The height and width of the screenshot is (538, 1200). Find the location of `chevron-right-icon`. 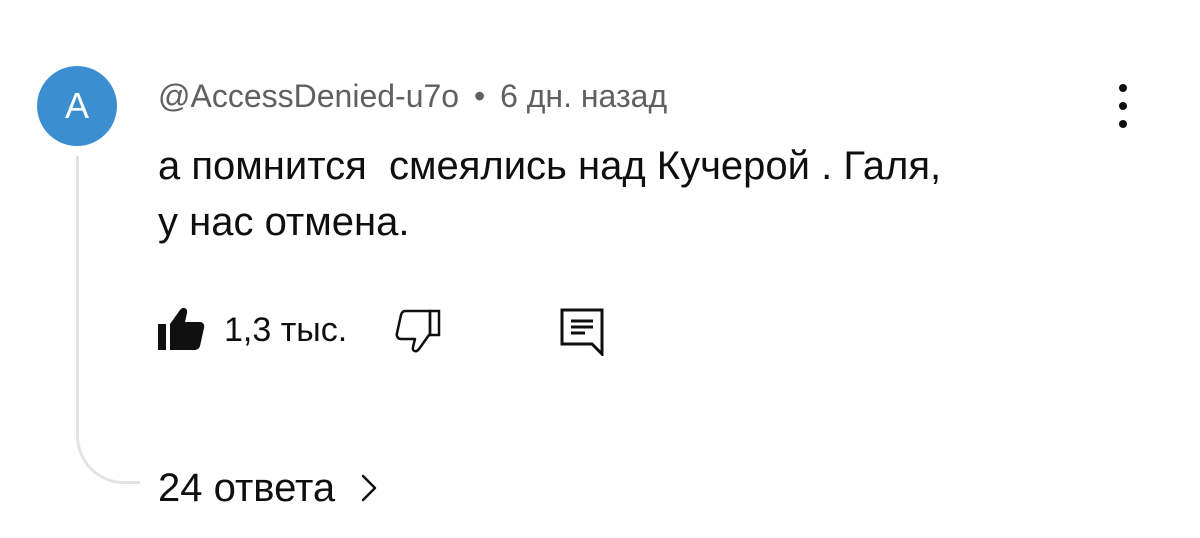

chevron-right-icon is located at coordinates (369, 488).